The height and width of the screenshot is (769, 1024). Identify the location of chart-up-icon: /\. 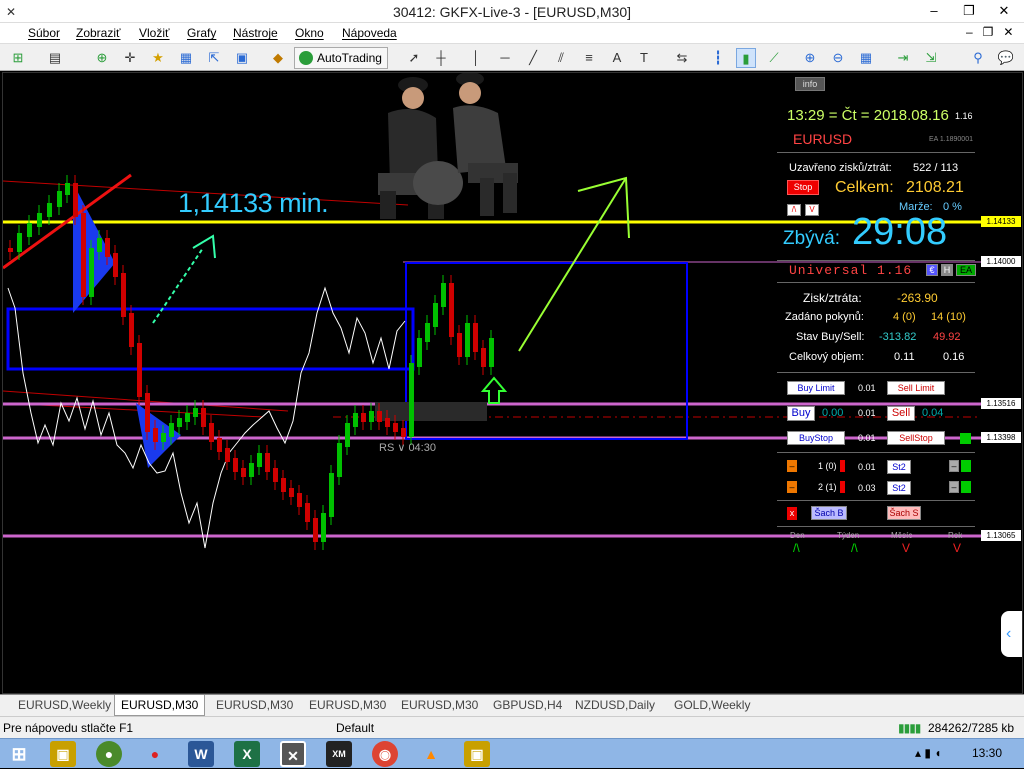
(794, 210).